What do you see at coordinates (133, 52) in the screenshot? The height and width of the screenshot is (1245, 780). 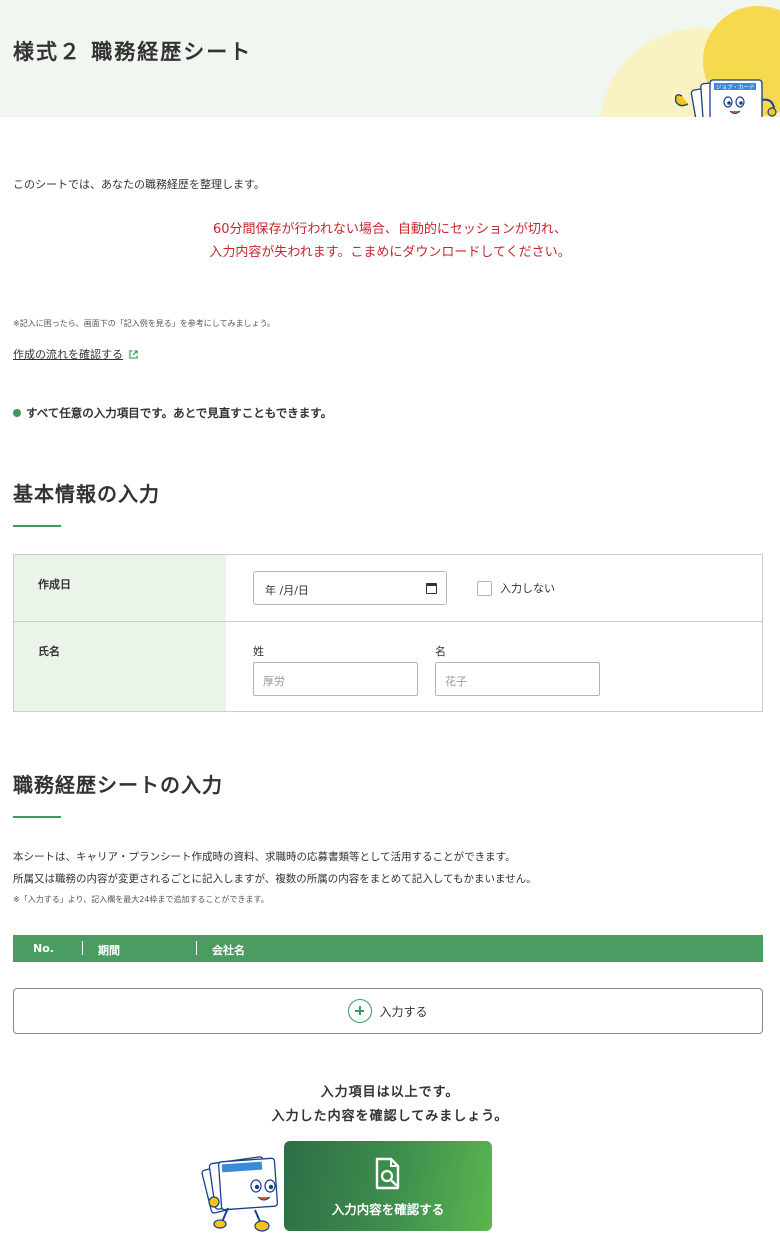 I see `page-title: 様式２ 職務経歴シート` at bounding box center [133, 52].